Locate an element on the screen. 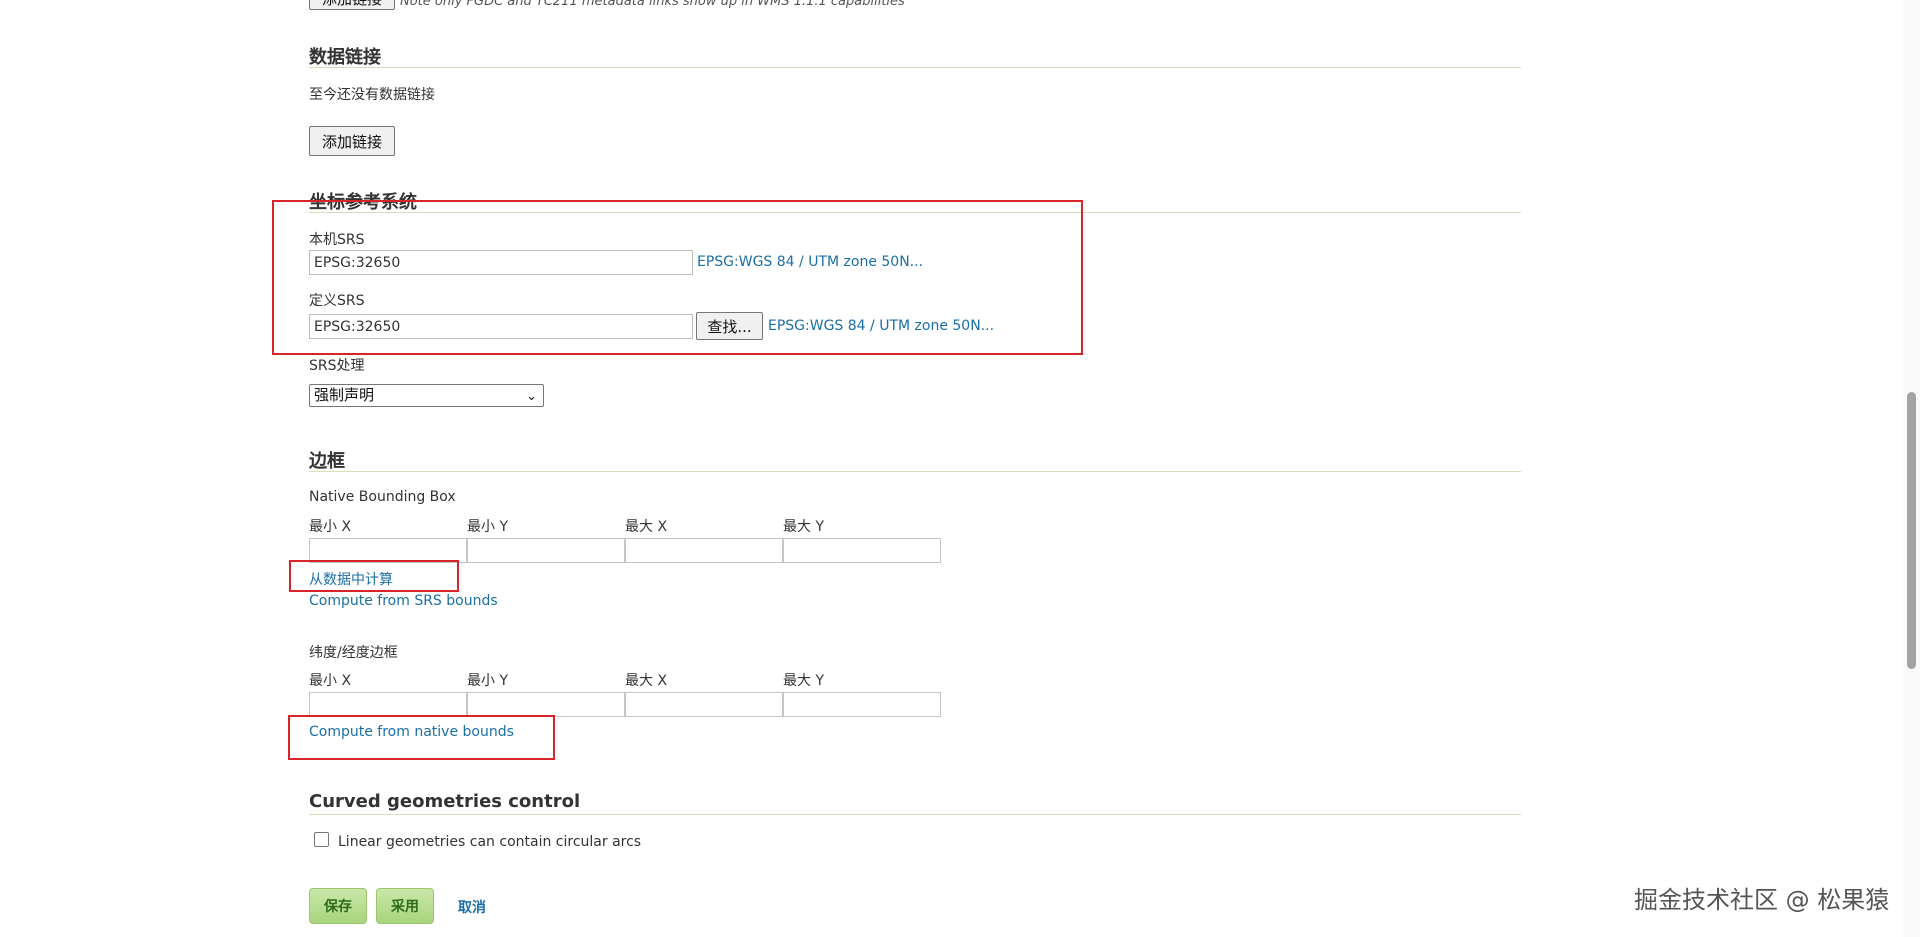 The image size is (1920, 937). add-metadata-link-button: 添加链接 is located at coordinates (352, 5).